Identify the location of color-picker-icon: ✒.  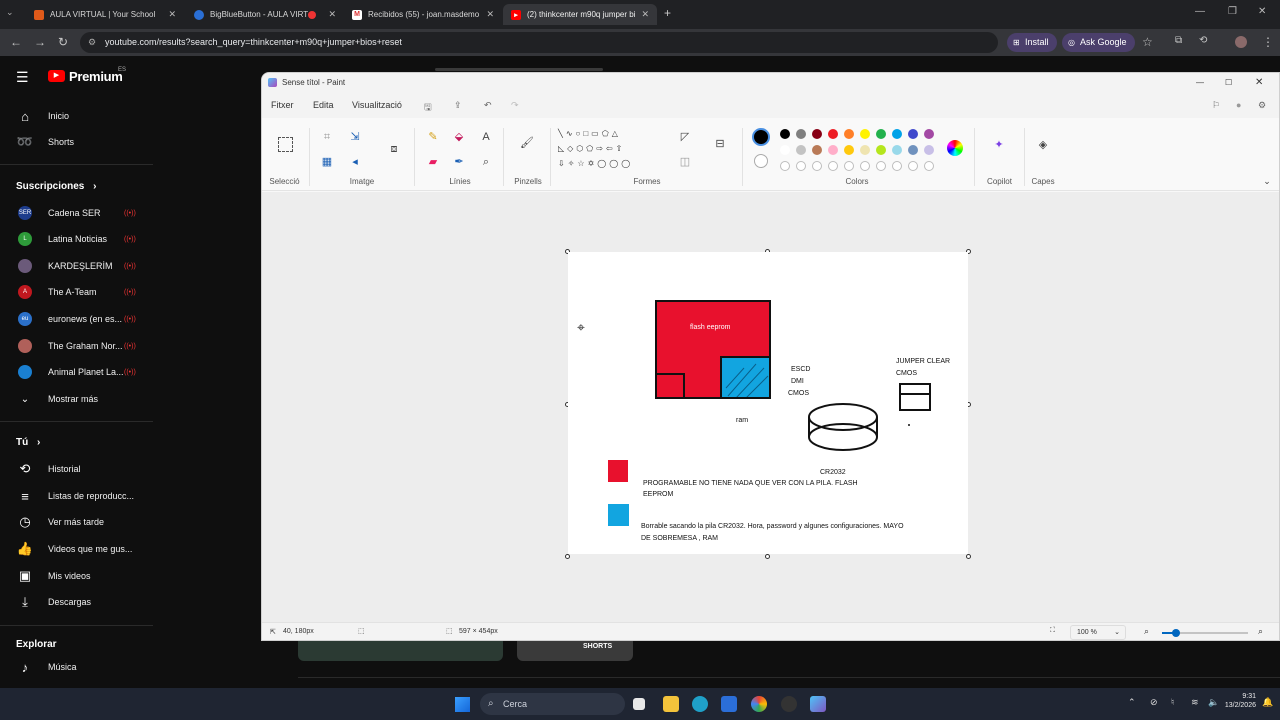
(459, 162).